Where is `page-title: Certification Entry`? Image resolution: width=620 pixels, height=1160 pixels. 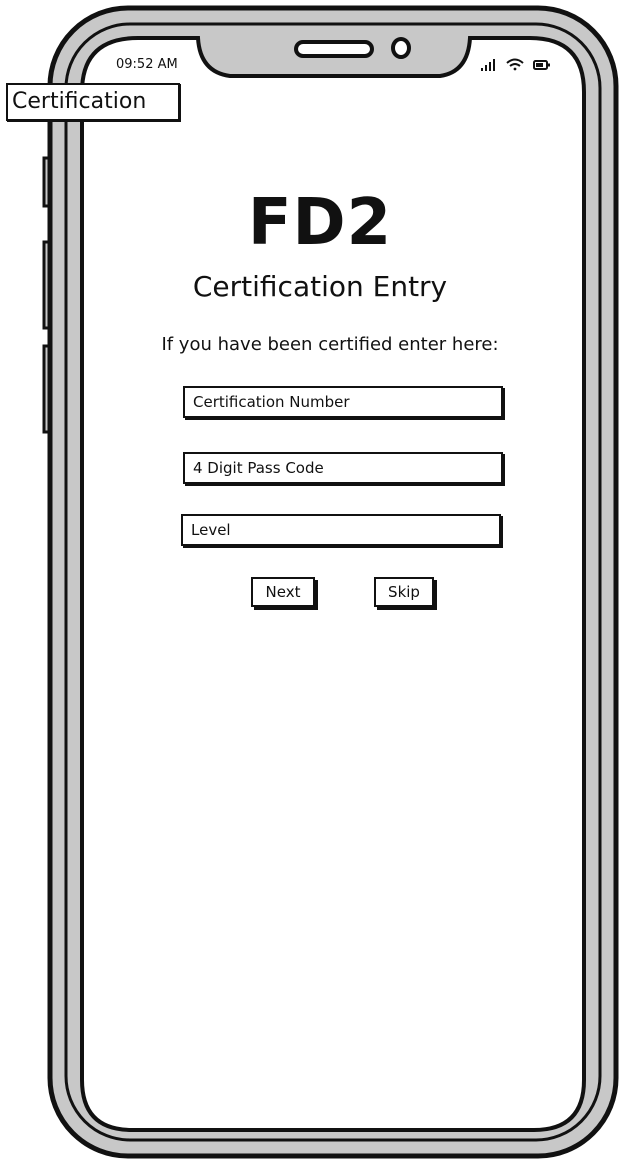 page-title: Certification Entry is located at coordinates (320, 286).